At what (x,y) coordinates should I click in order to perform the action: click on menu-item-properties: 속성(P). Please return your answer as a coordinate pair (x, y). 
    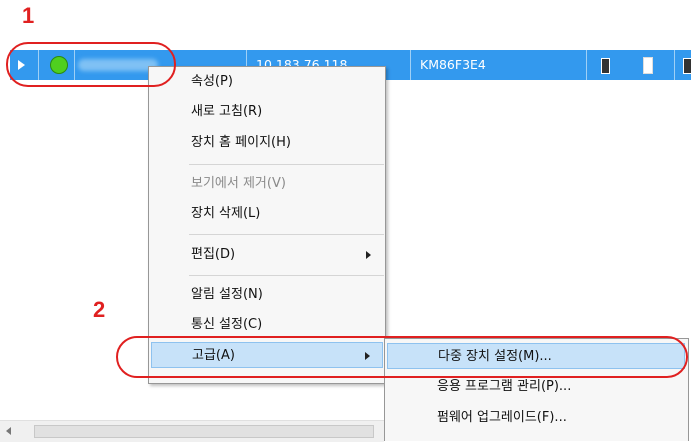
    Looking at the image, I should click on (267, 82).